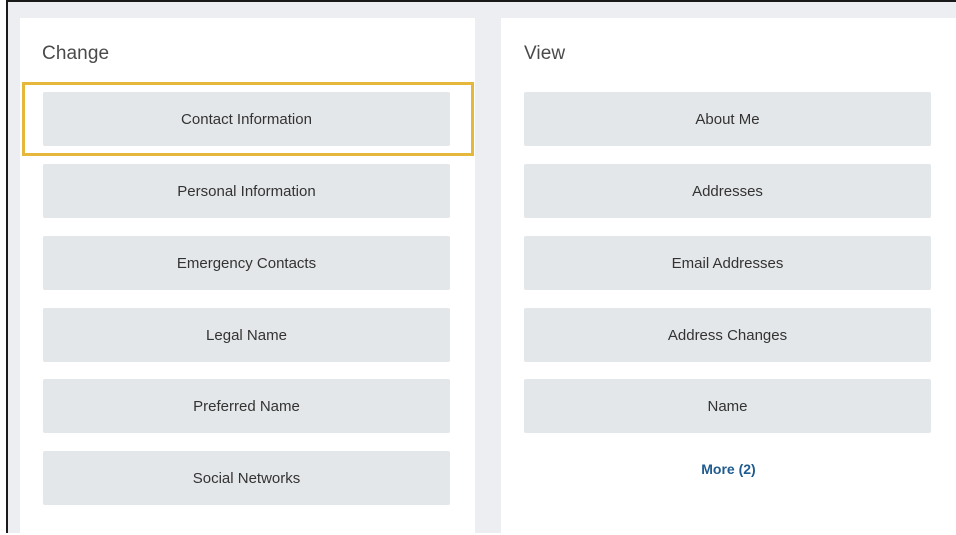  What do you see at coordinates (246, 335) in the screenshot?
I see `legal-name-button: Legal Name` at bounding box center [246, 335].